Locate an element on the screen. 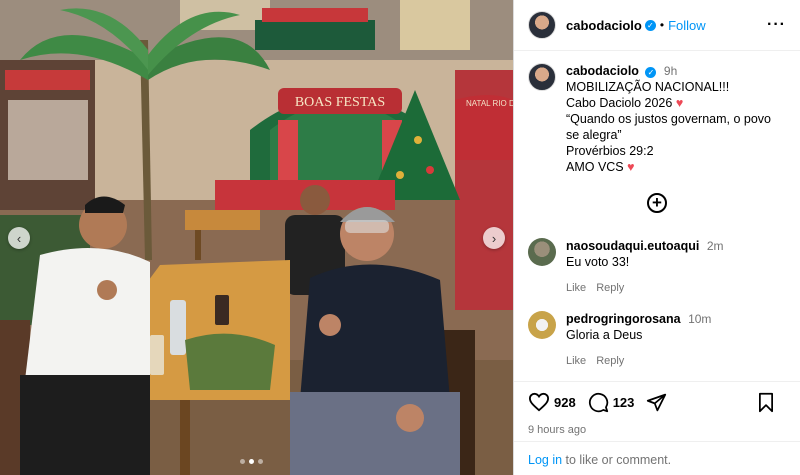  comment-username: pedrogringorosana is located at coordinates (623, 319).